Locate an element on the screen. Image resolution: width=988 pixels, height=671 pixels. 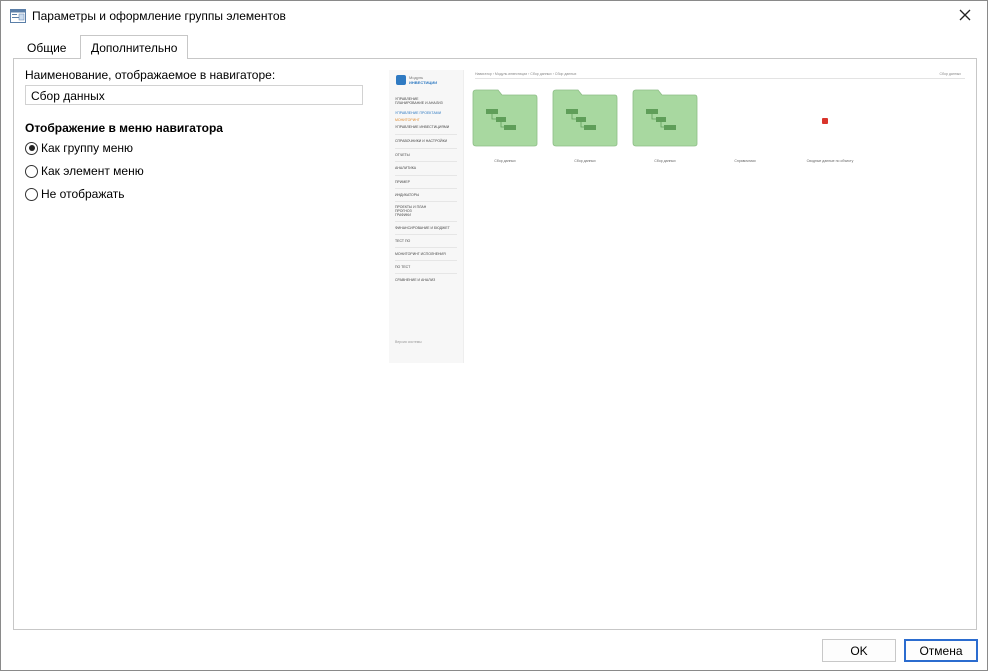
window-icon is located at coordinates (18, 16).